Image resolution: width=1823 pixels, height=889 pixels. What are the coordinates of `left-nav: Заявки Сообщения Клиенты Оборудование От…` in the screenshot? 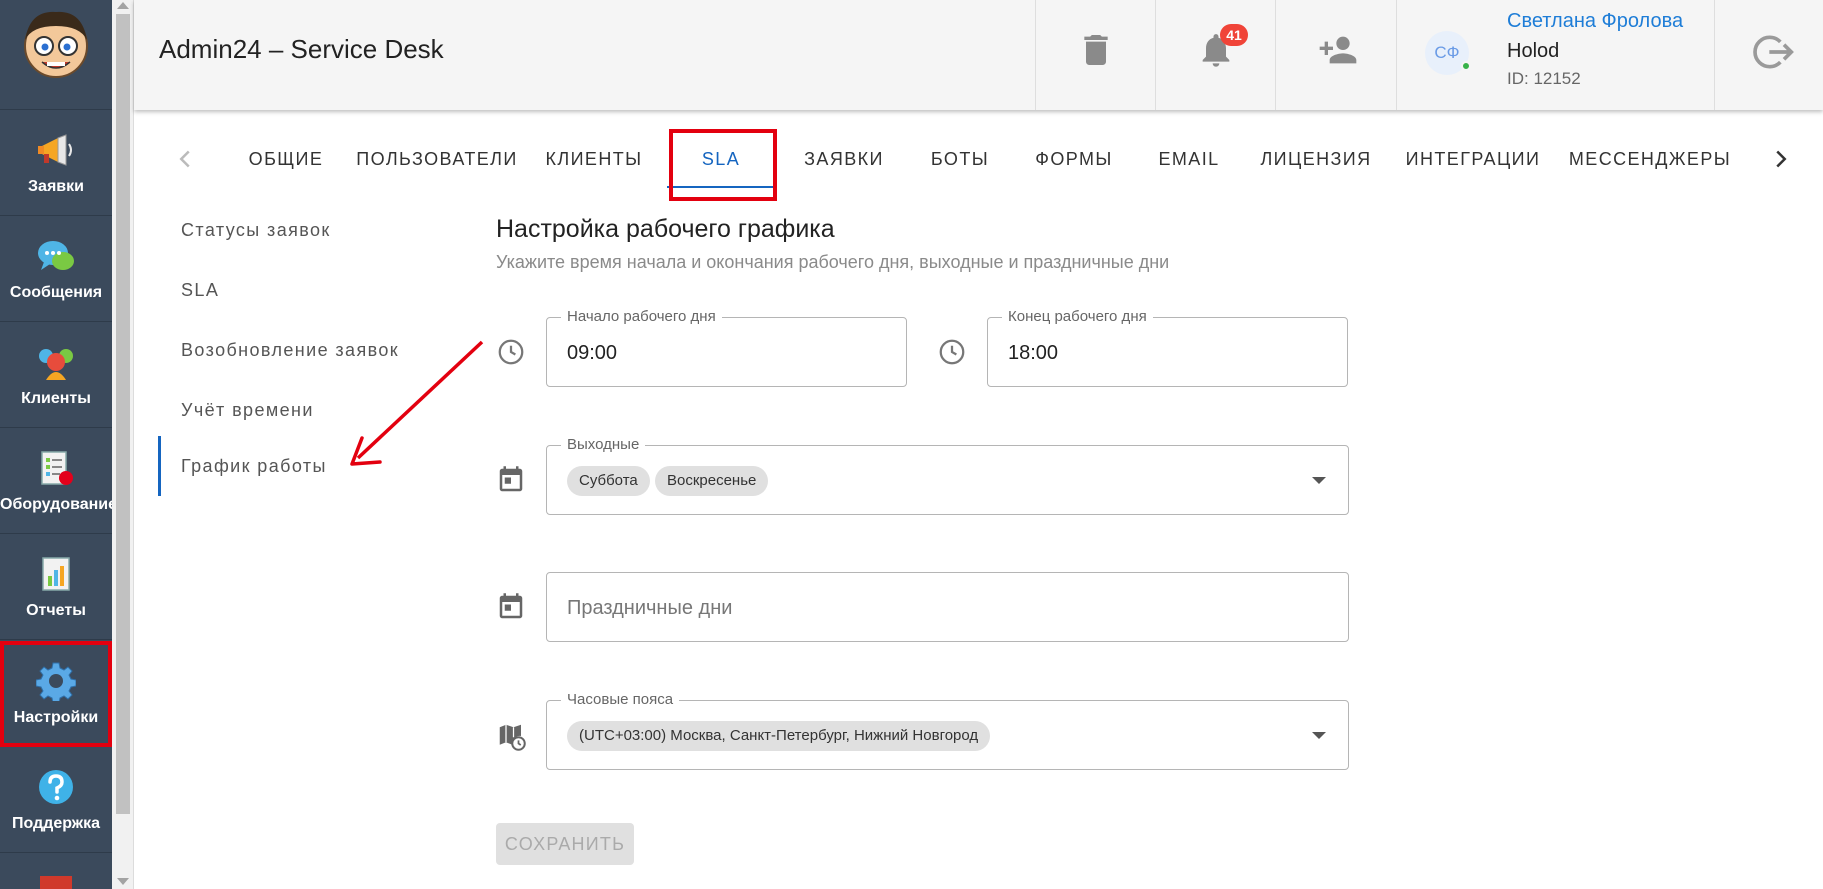 It's located at (56, 444).